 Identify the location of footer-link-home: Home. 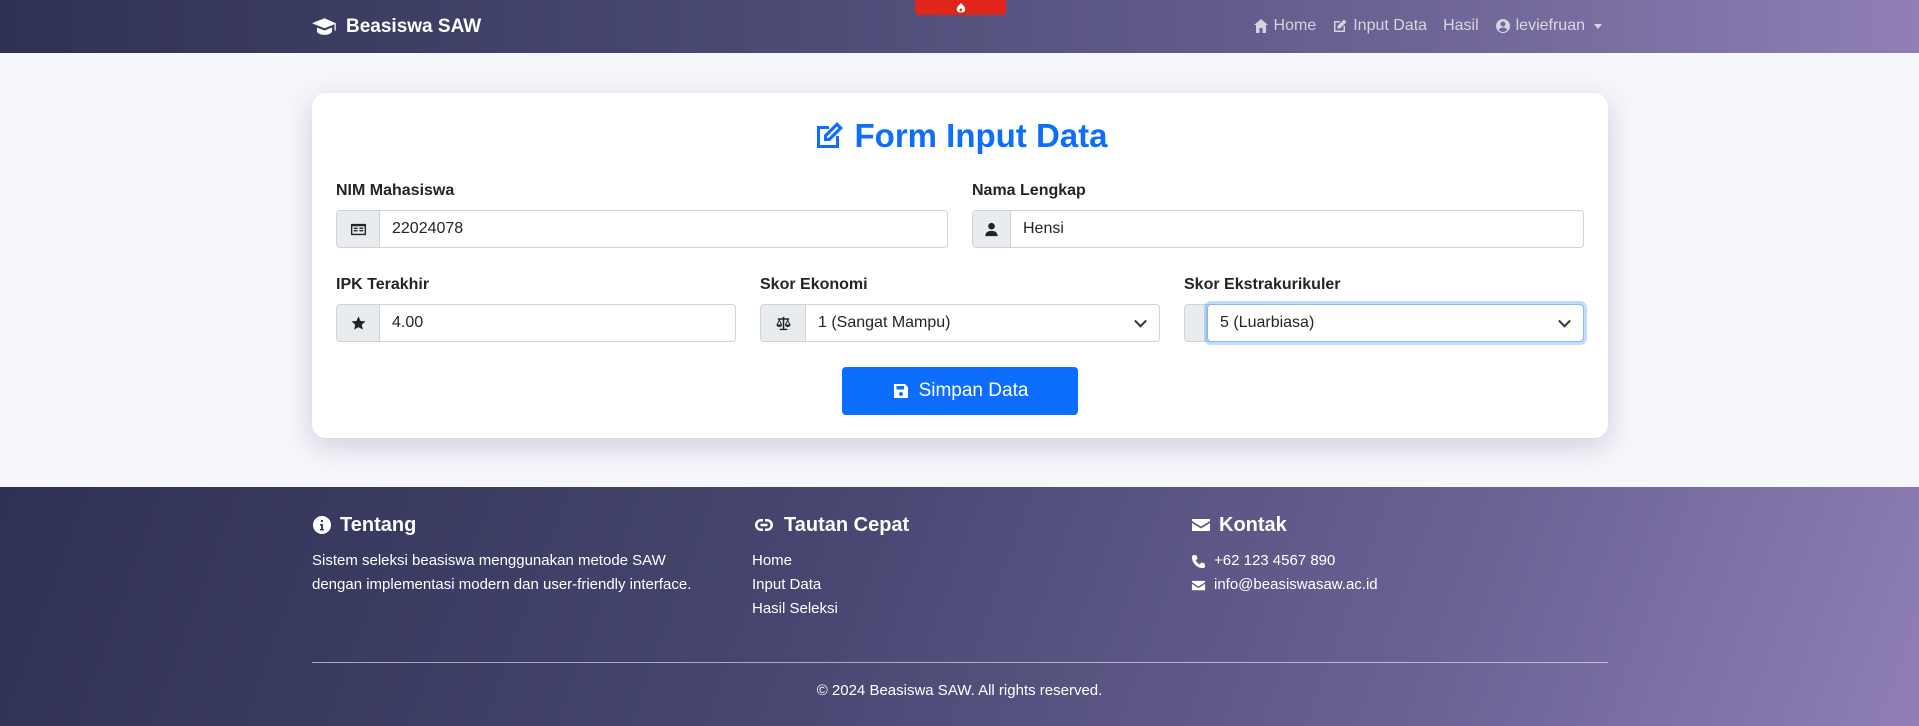
(830, 561).